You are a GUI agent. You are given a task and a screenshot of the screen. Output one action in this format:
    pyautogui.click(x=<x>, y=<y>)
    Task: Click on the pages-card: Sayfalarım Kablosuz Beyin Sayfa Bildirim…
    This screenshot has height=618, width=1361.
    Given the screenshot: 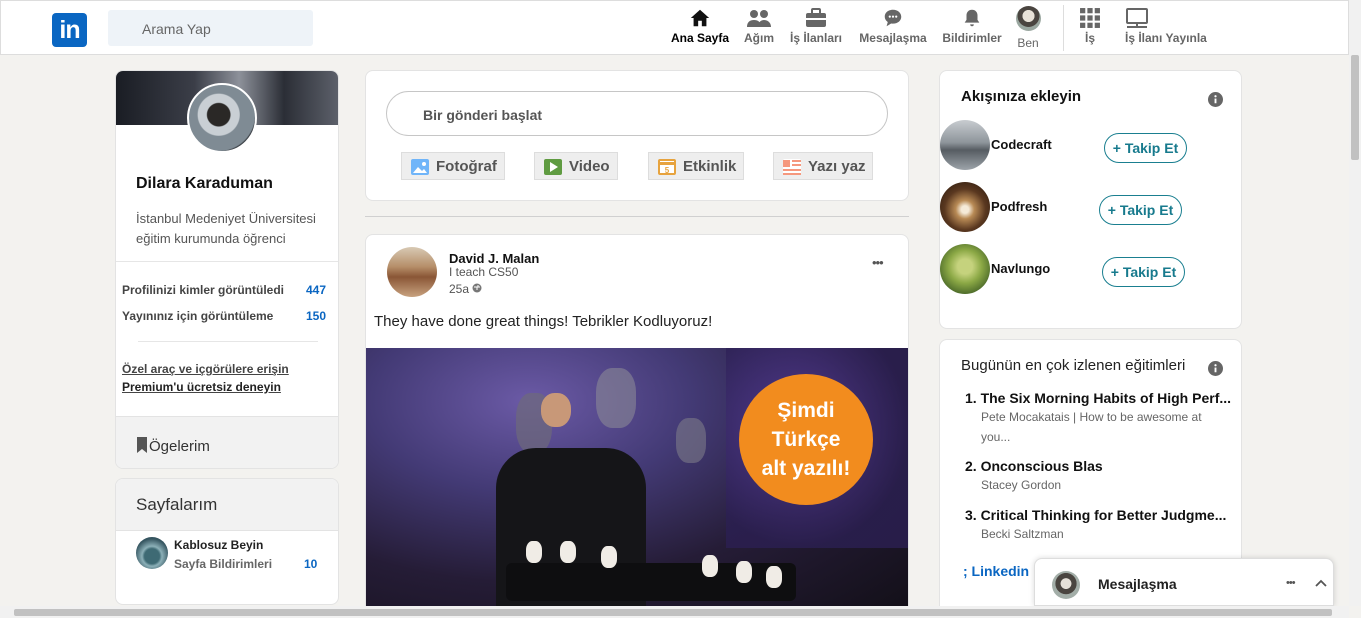 What is the action you would take?
    pyautogui.click(x=227, y=541)
    